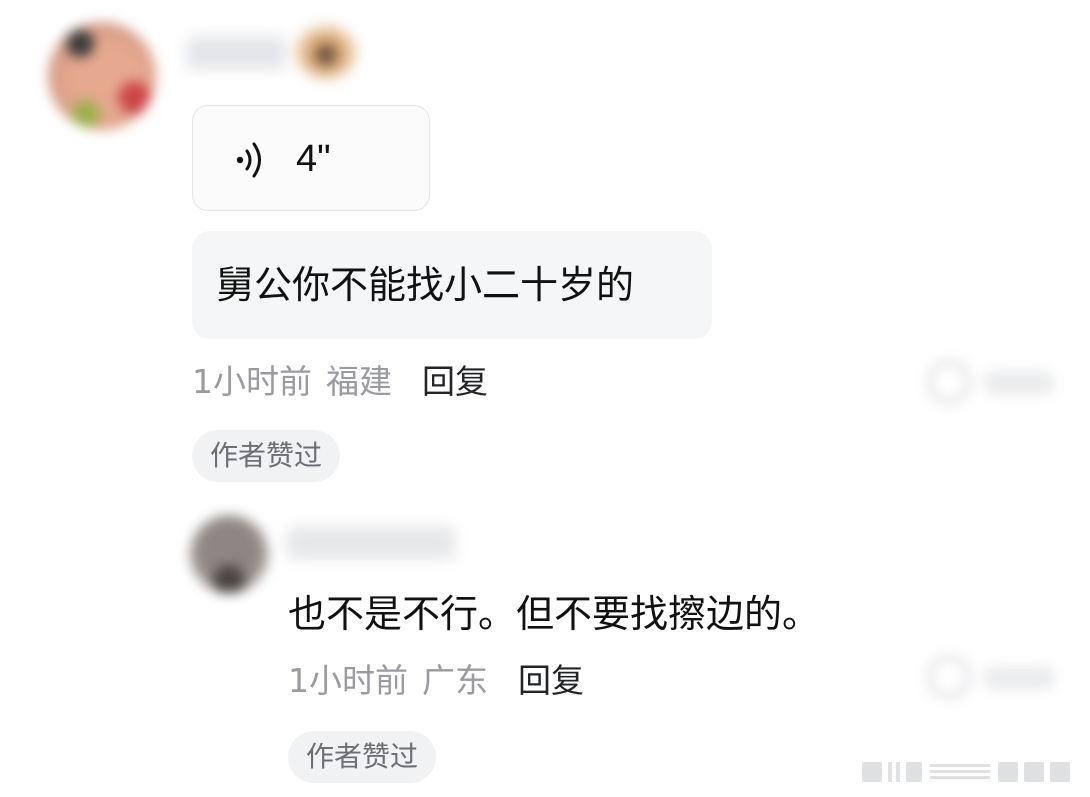 The width and height of the screenshot is (1090, 797). I want to click on comment-text: 舅公你不能找小二十岁的, so click(425, 285).